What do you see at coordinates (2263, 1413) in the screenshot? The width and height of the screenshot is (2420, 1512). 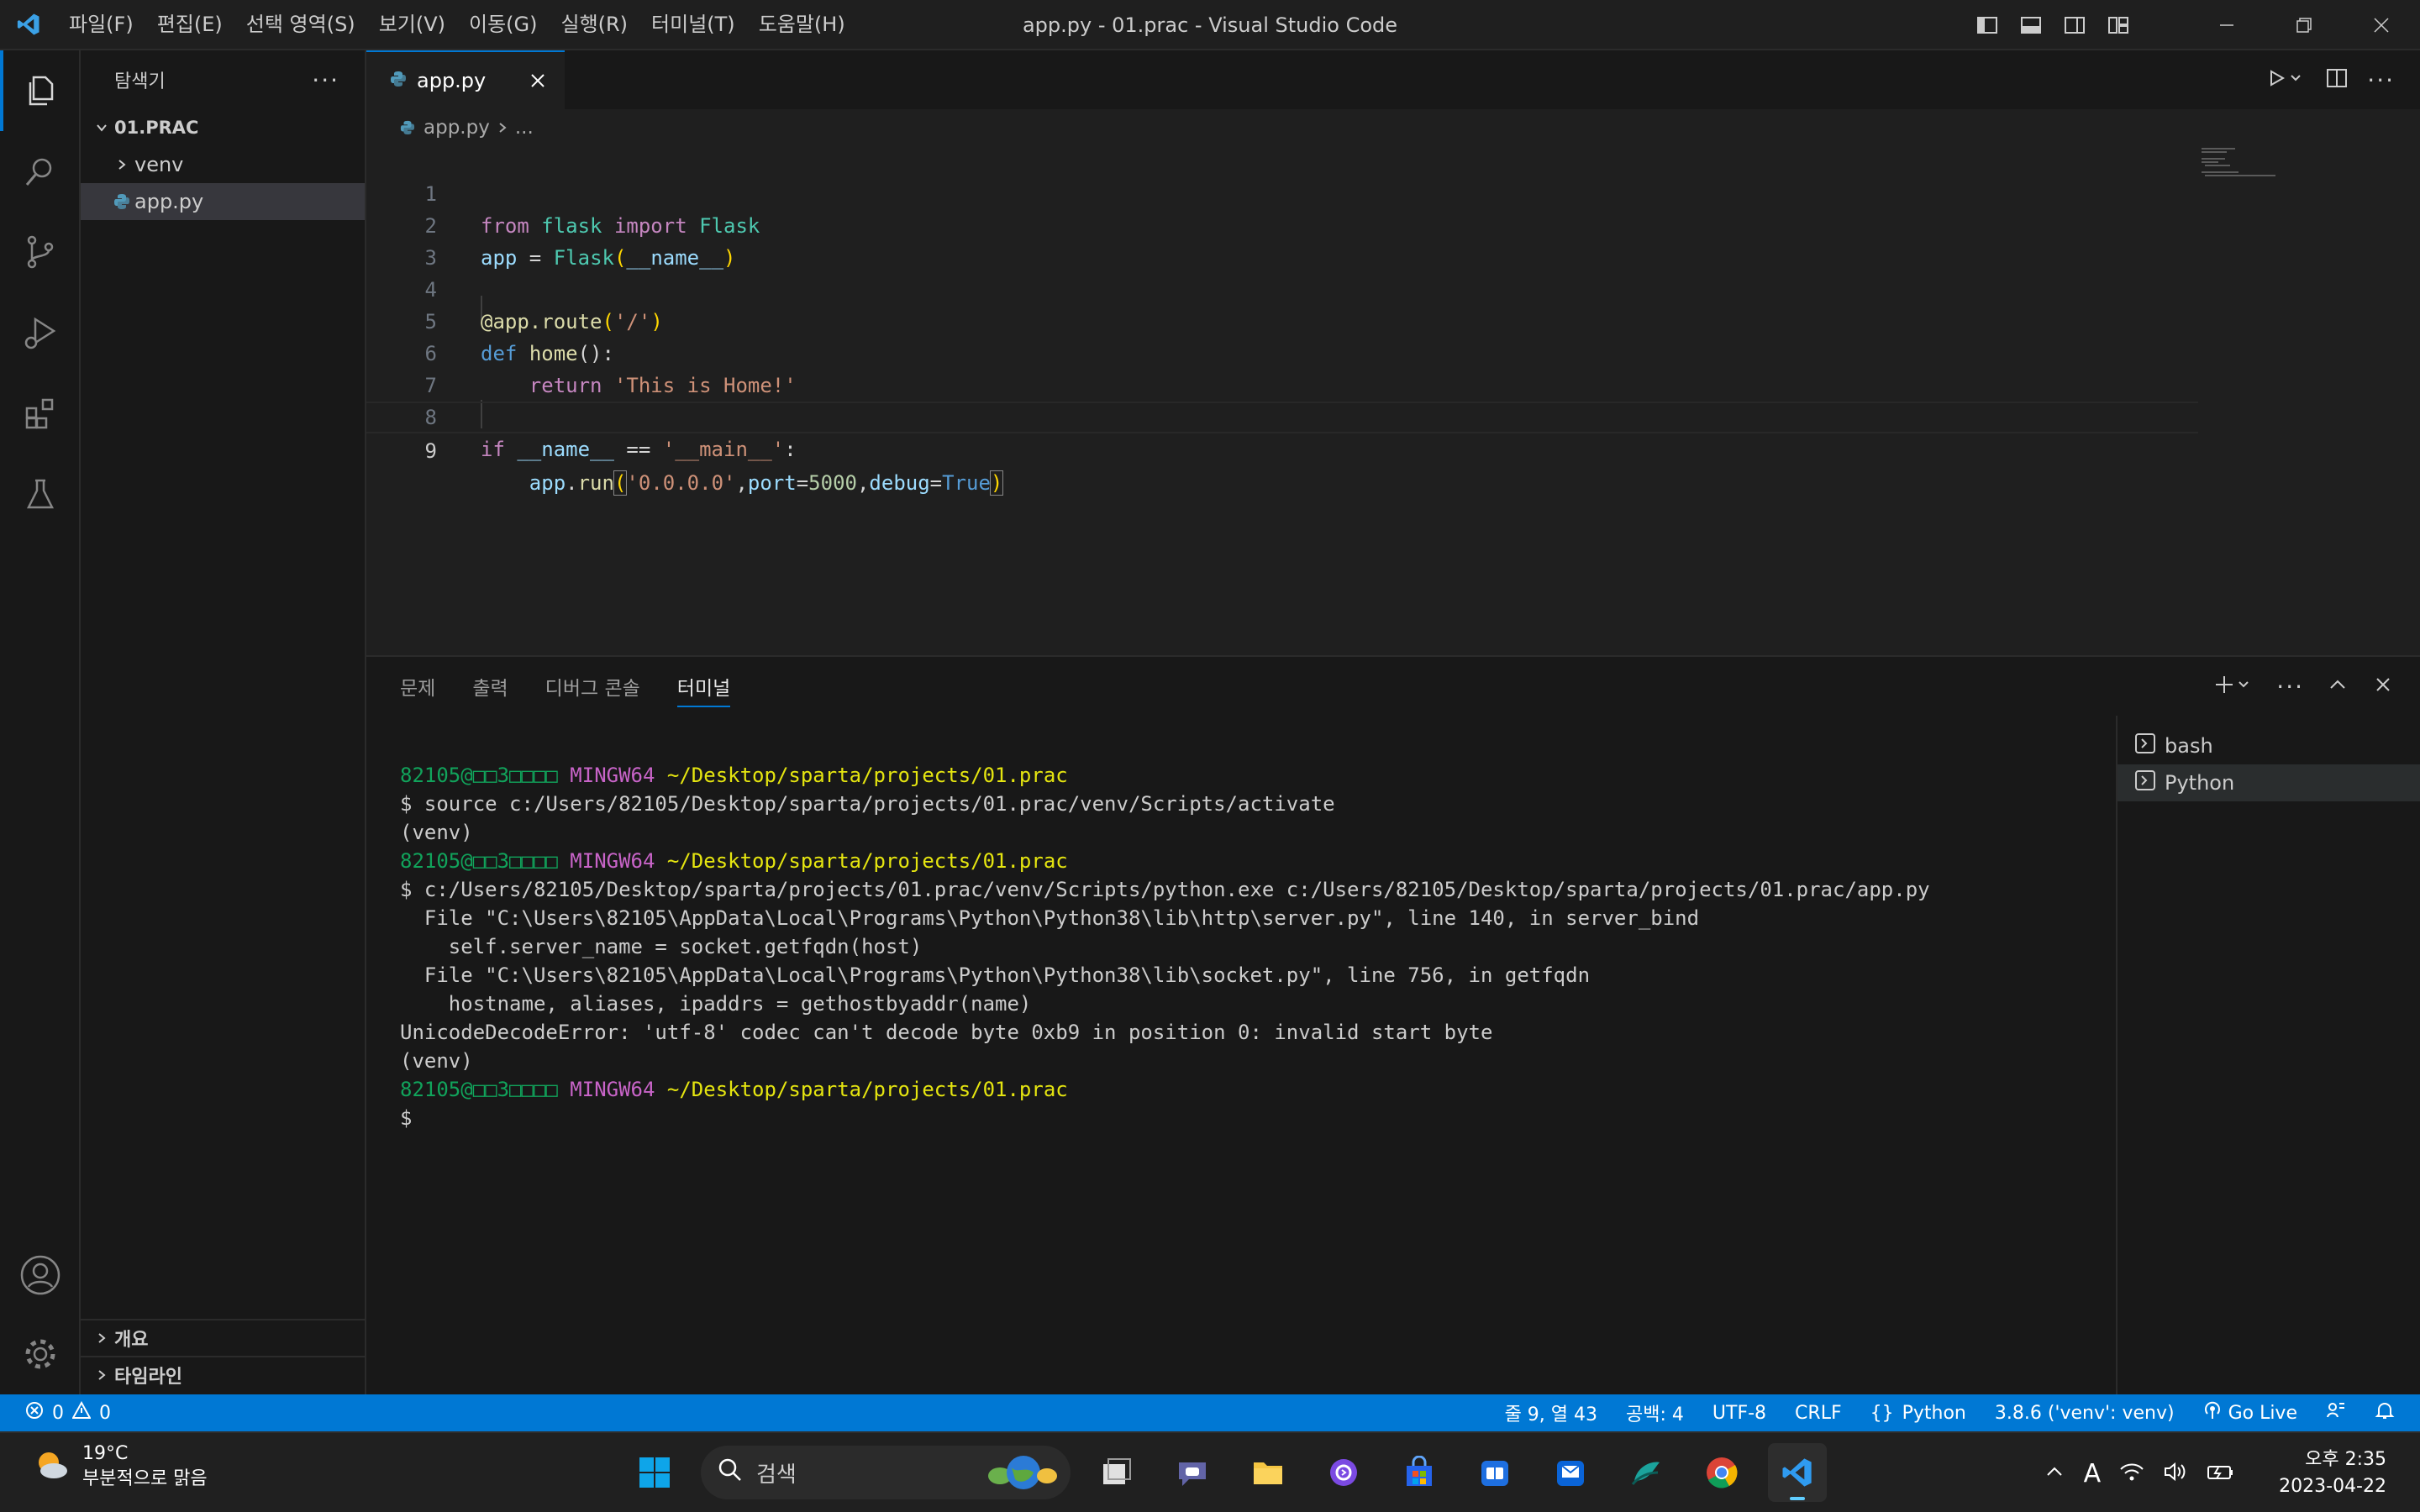 I see `go-live-label: Go Live` at bounding box center [2263, 1413].